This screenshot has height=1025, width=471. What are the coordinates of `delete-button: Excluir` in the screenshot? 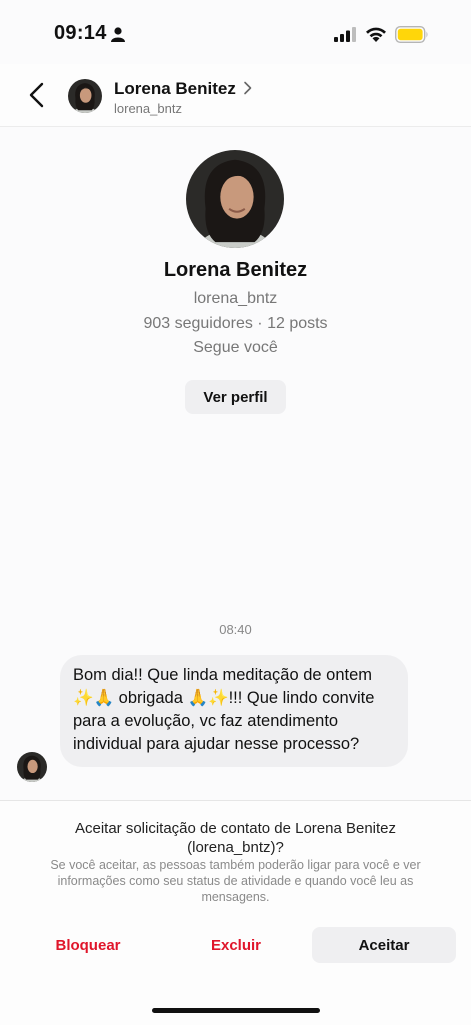 It's located at (236, 945).